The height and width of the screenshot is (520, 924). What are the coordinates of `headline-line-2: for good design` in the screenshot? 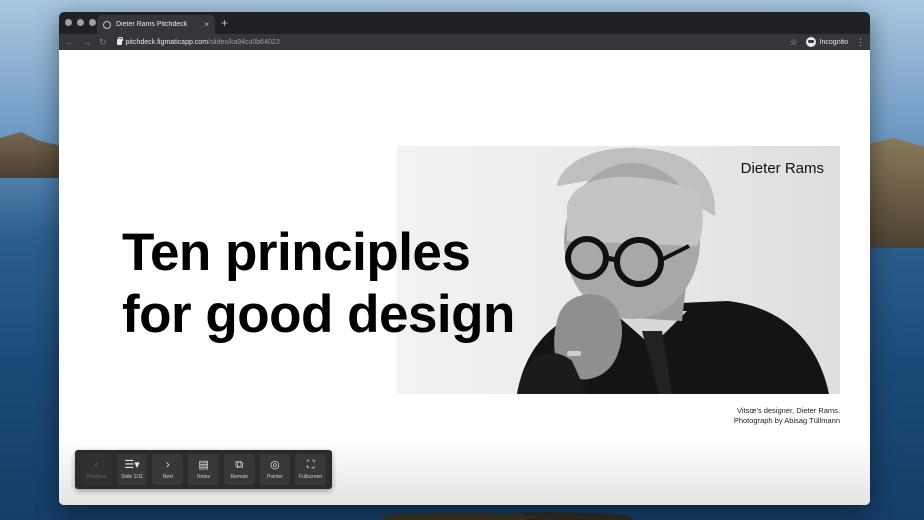 It's located at (318, 314).